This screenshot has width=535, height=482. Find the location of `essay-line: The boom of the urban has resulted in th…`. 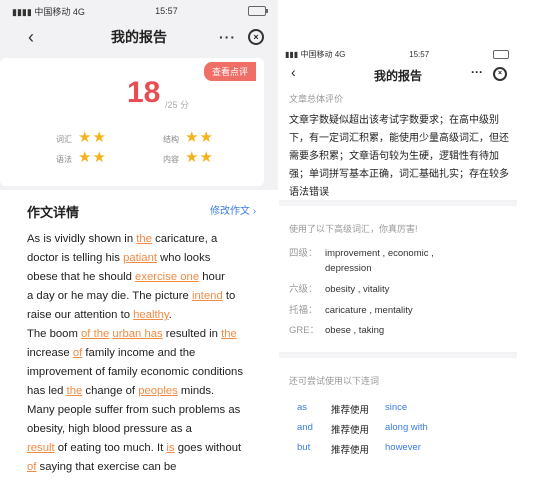

essay-line: The boom of the urban has resulted in th… is located at coordinates (147, 334).